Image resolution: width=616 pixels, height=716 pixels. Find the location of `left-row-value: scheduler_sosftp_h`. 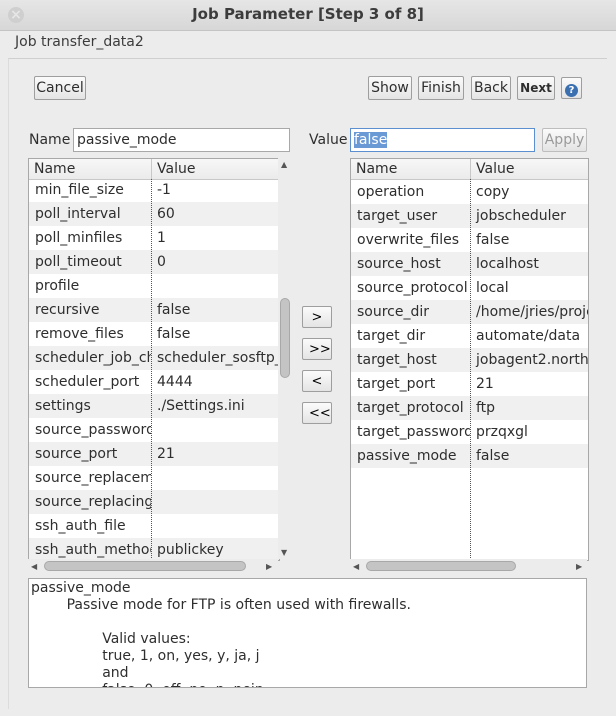

left-row-value: scheduler_sosftp_h is located at coordinates (218, 358).